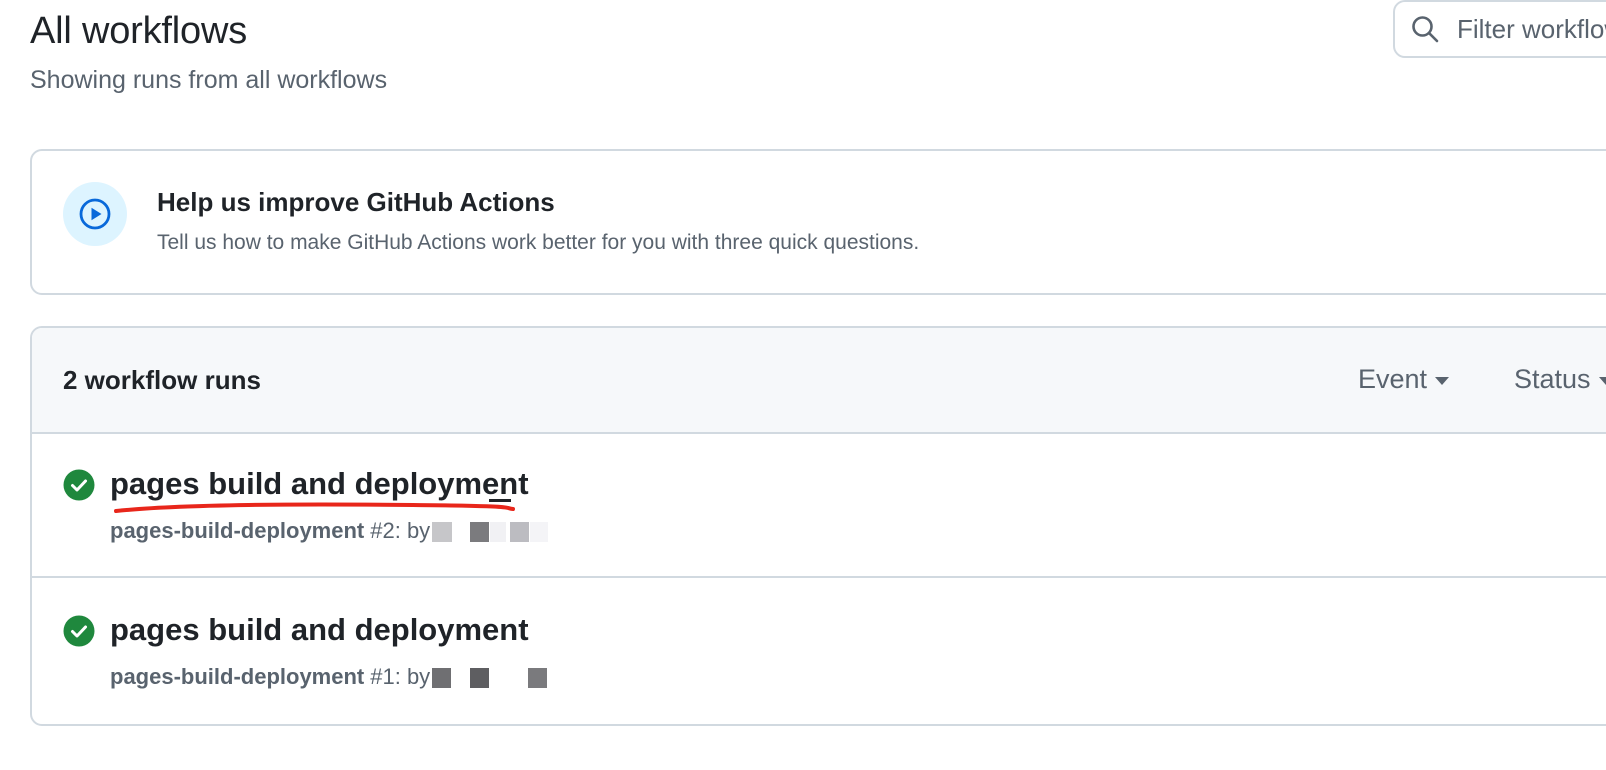 Image resolution: width=1606 pixels, height=770 pixels. I want to click on filter-workflow-runs-input, so click(1531, 29).